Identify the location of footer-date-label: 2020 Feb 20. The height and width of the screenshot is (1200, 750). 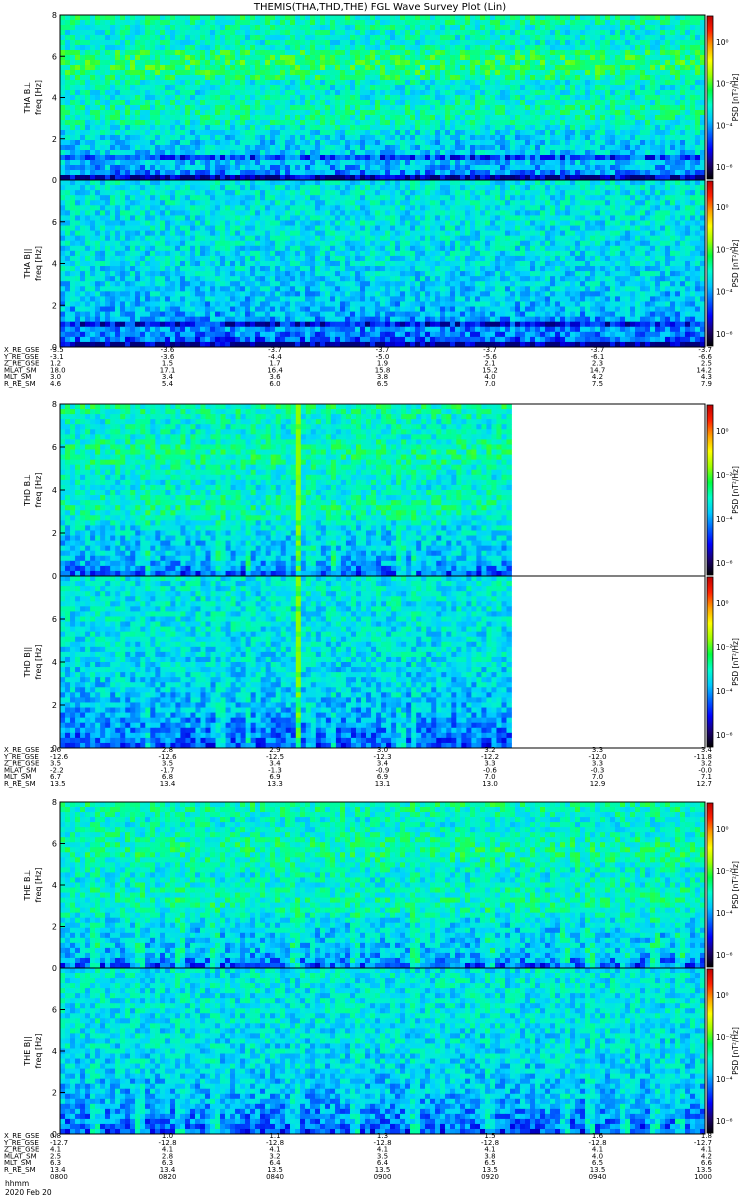
(28, 1192).